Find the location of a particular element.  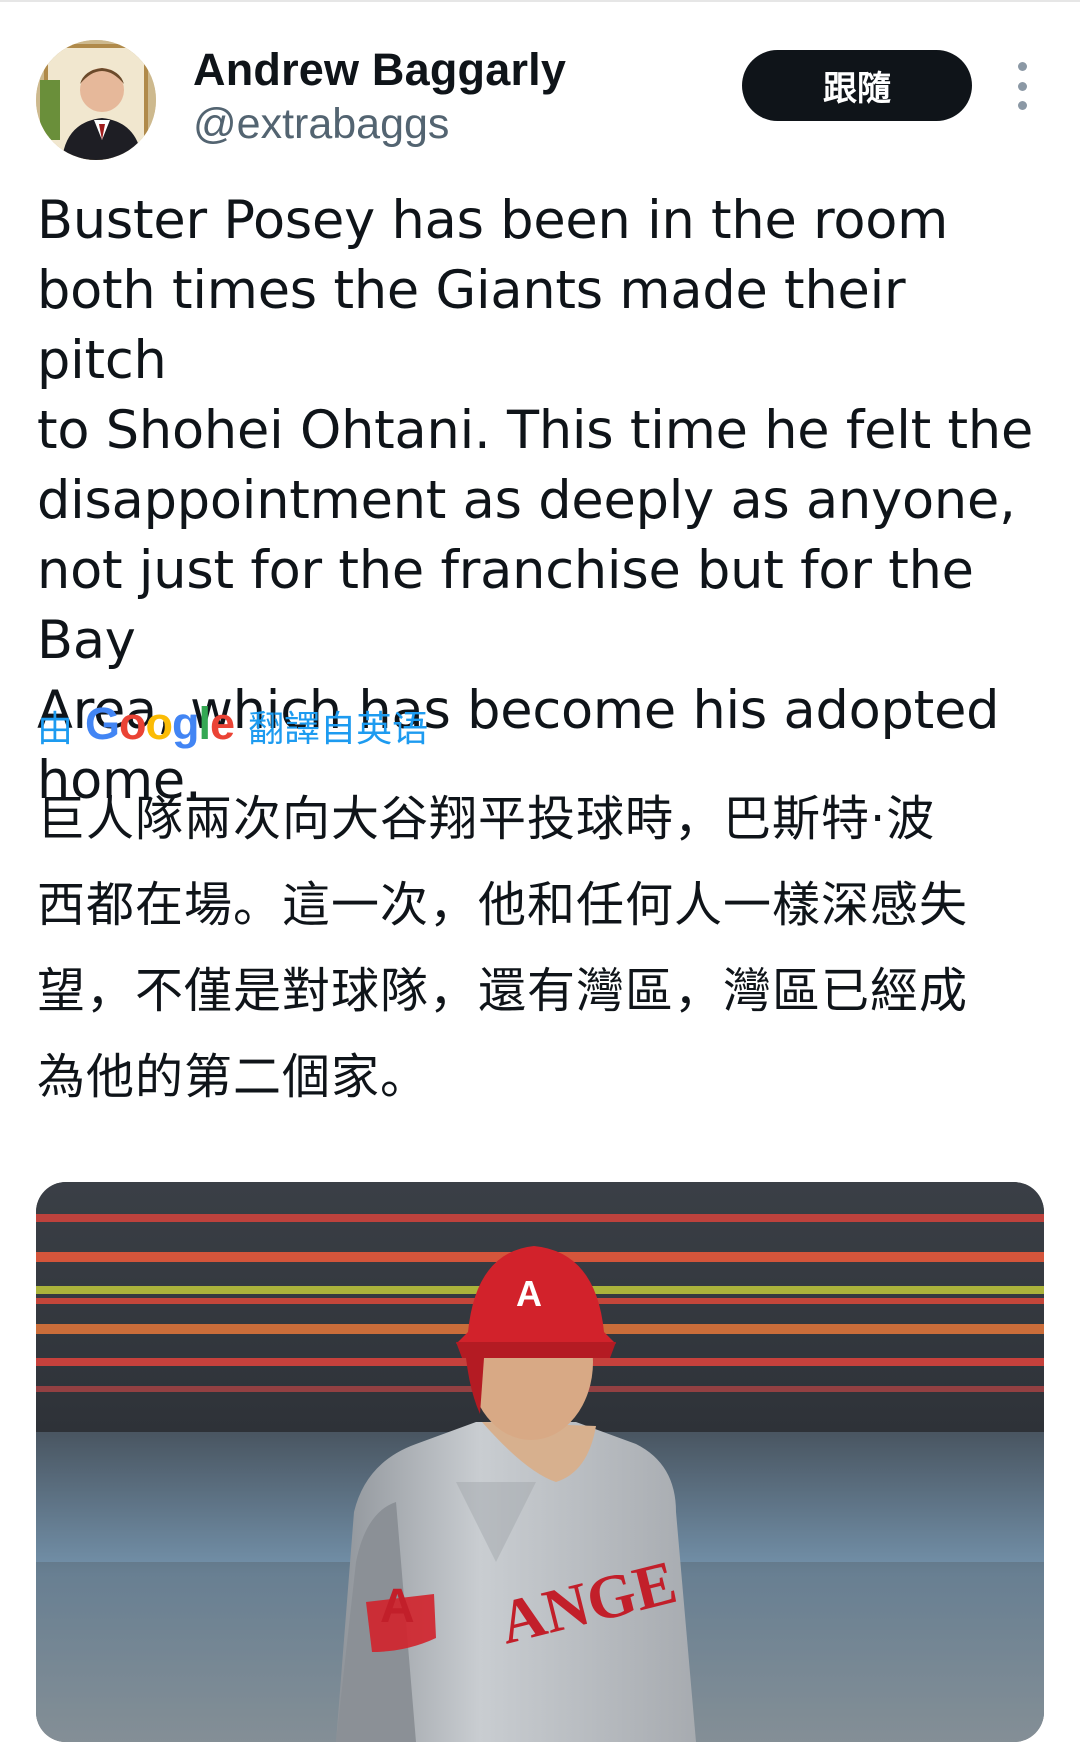

translation-suffix: 翻譯自英语 is located at coordinates (338, 729).